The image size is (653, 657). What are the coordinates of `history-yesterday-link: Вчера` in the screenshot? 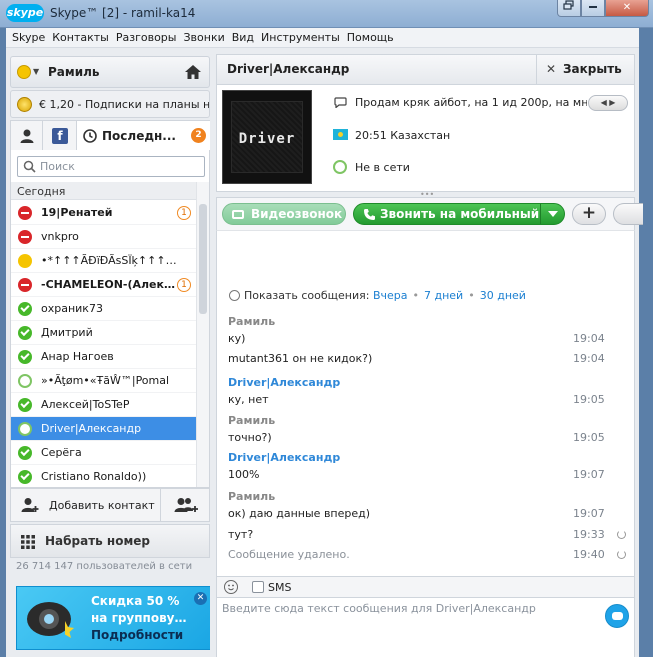 It's located at (390, 295).